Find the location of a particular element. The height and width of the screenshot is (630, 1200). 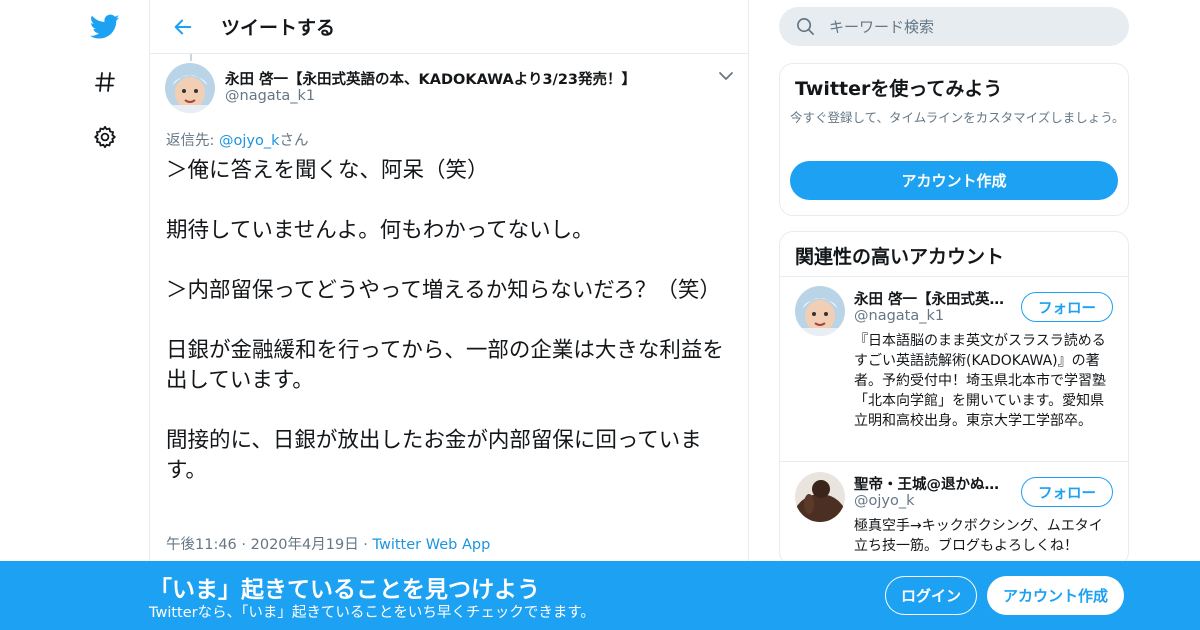

back-button is located at coordinates (183, 27).